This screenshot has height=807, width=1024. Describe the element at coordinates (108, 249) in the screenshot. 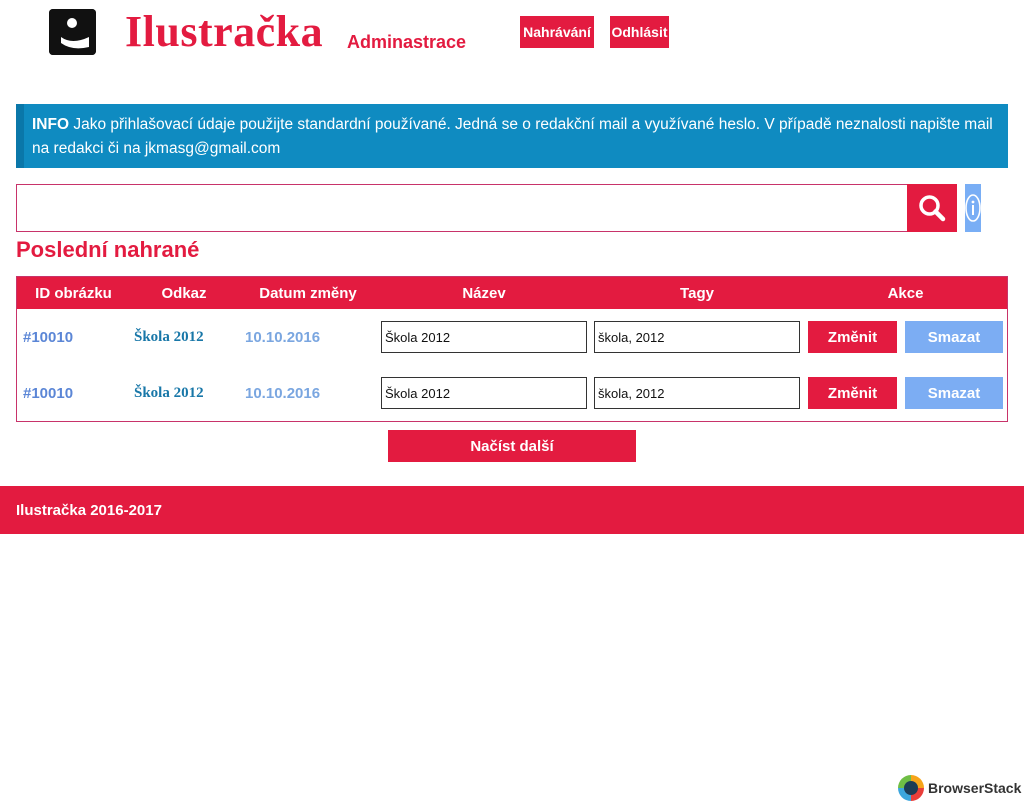

I see `section-title: Poslední nahrané` at that location.